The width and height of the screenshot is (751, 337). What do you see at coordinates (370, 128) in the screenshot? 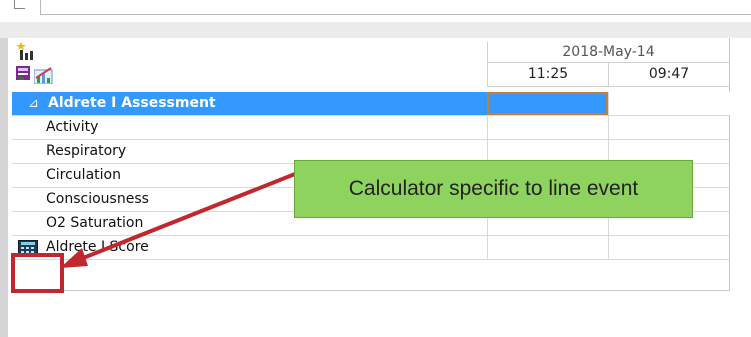
I see `row-activity: Activity` at bounding box center [370, 128].